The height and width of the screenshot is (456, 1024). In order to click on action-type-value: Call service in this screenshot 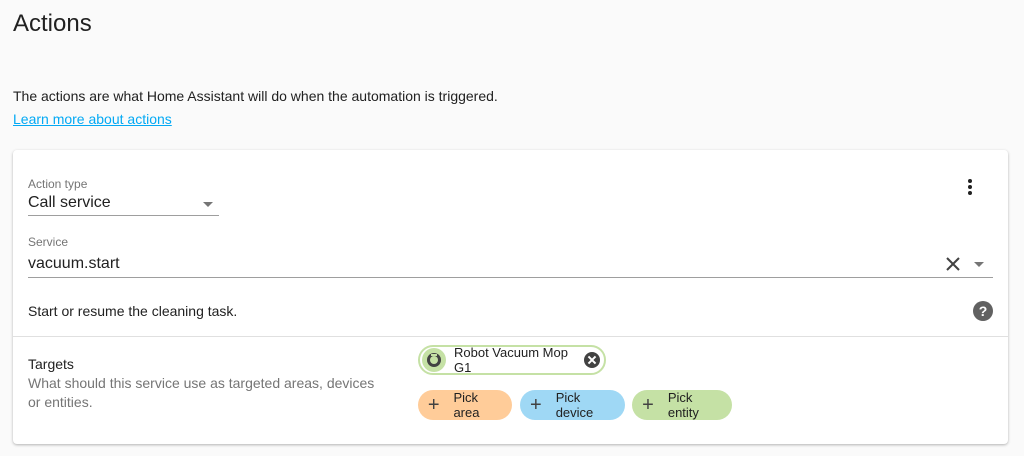, I will do `click(69, 202)`.